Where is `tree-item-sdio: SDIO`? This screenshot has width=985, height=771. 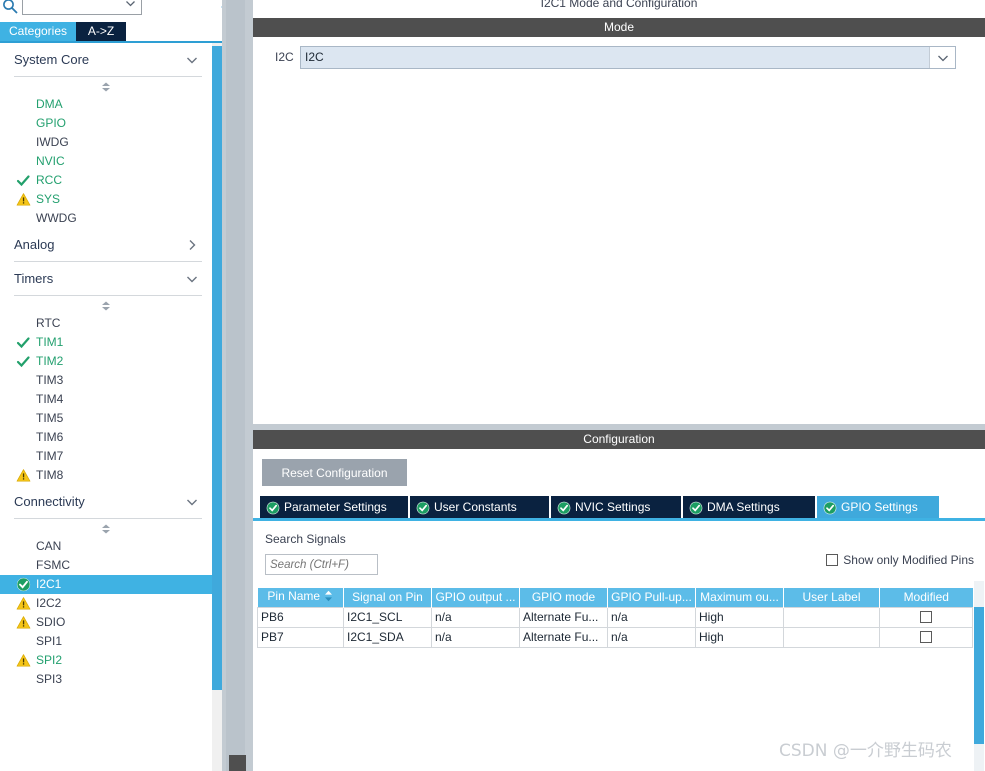
tree-item-sdio: SDIO is located at coordinates (106, 622).